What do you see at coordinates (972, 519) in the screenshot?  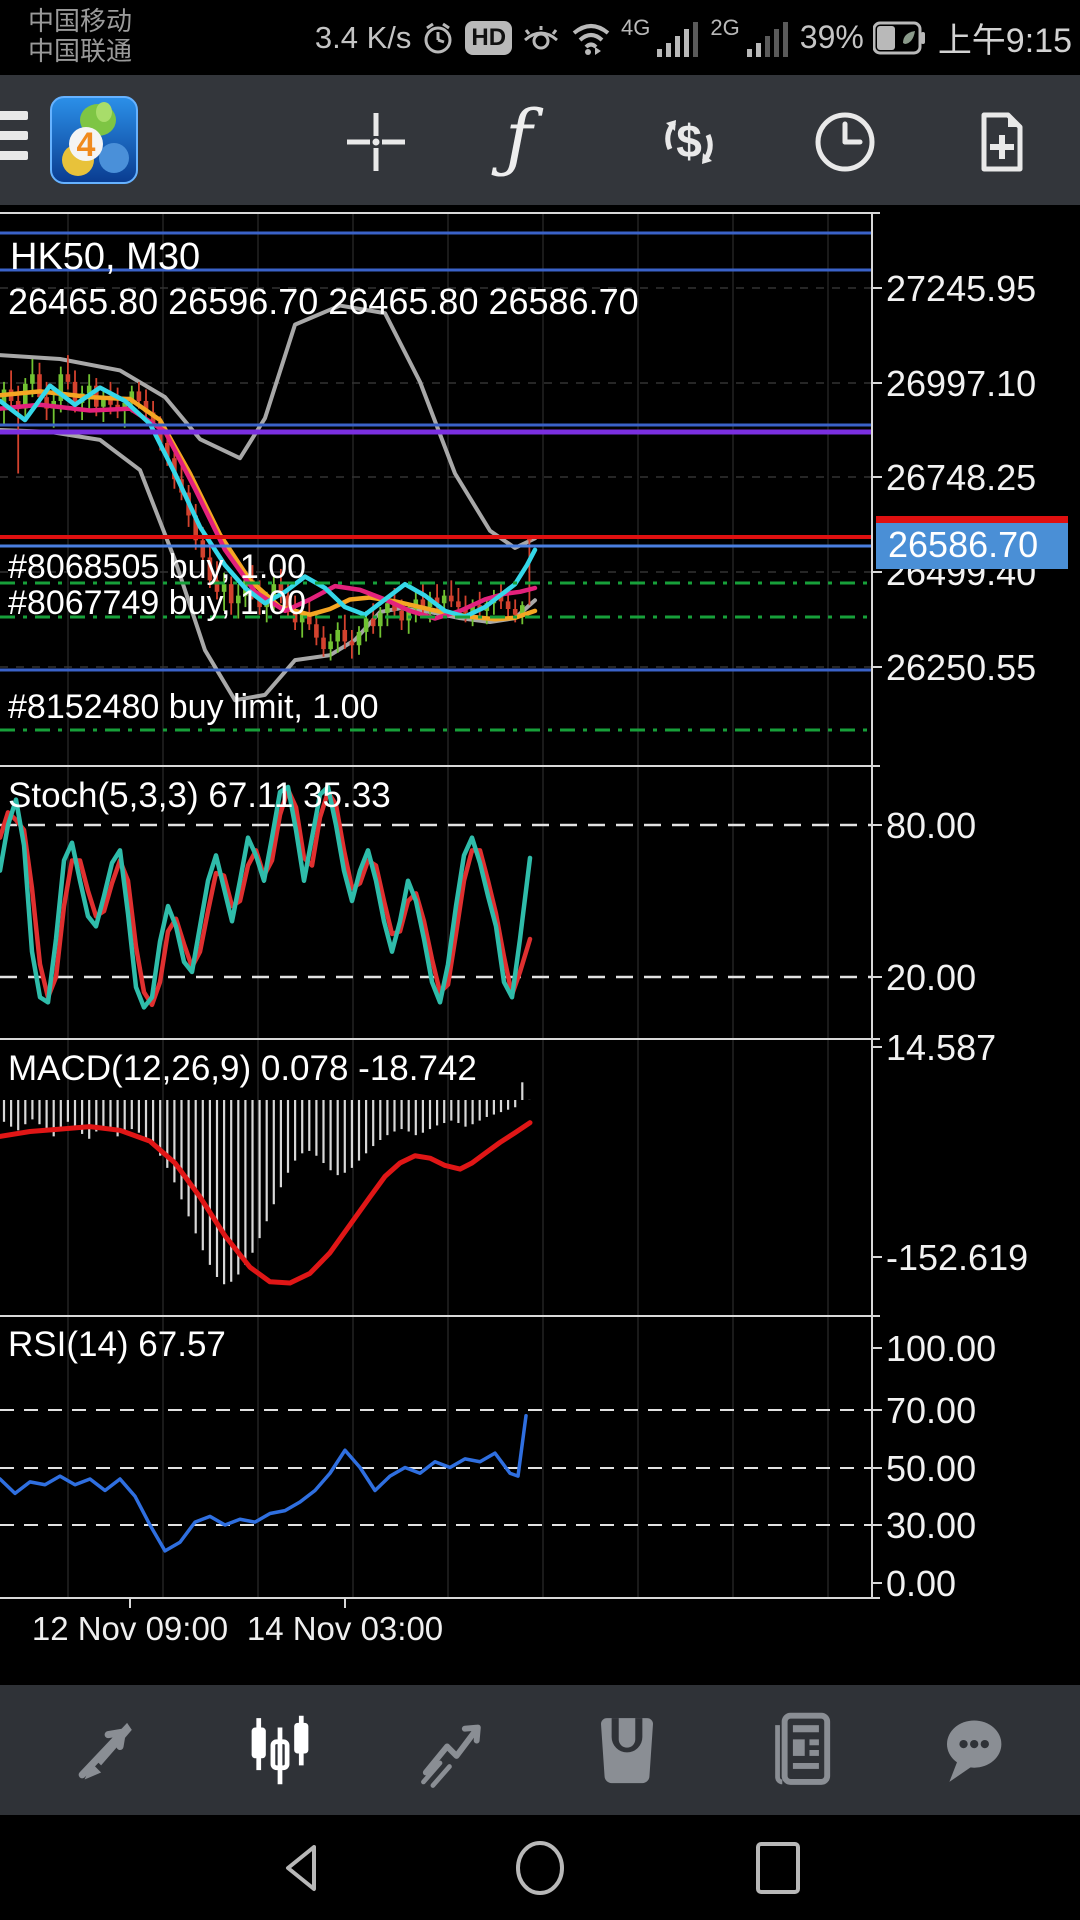 I see `current-price-strip` at bounding box center [972, 519].